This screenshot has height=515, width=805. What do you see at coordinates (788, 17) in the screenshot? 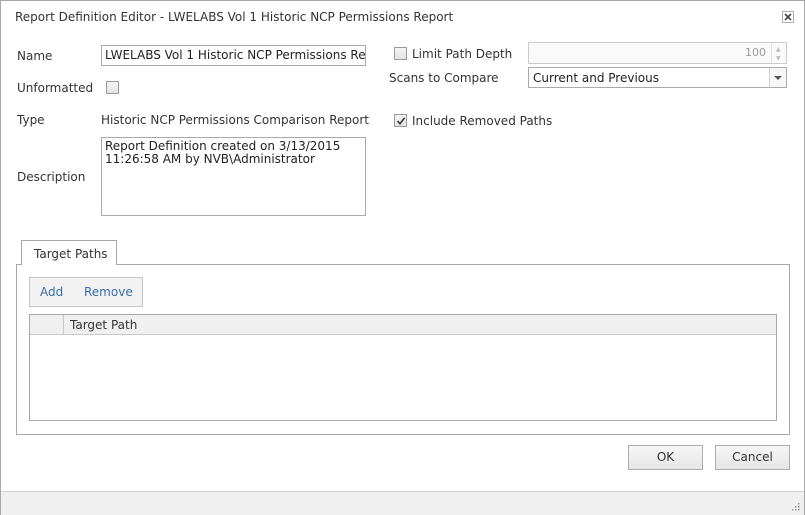
I see `close-icon` at bounding box center [788, 17].